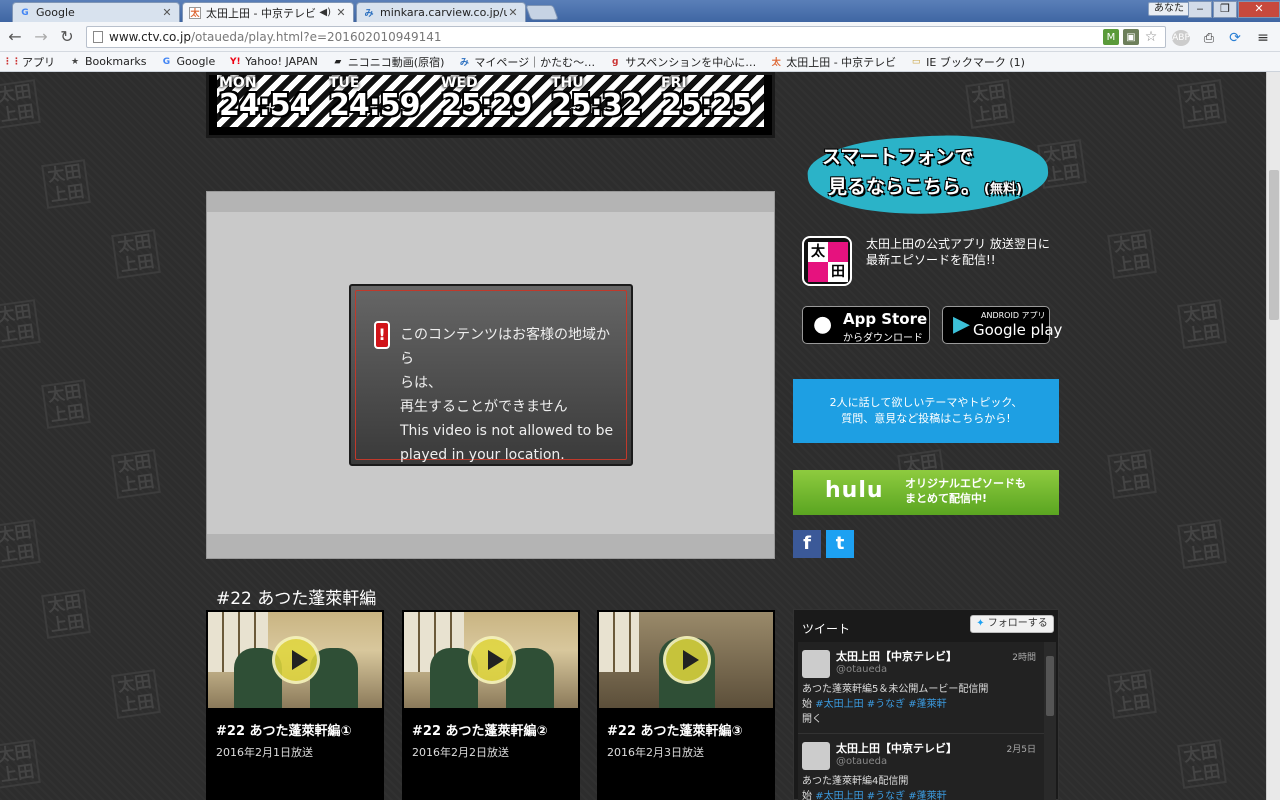  I want to click on otaueda-icon: 太, so click(776, 63).